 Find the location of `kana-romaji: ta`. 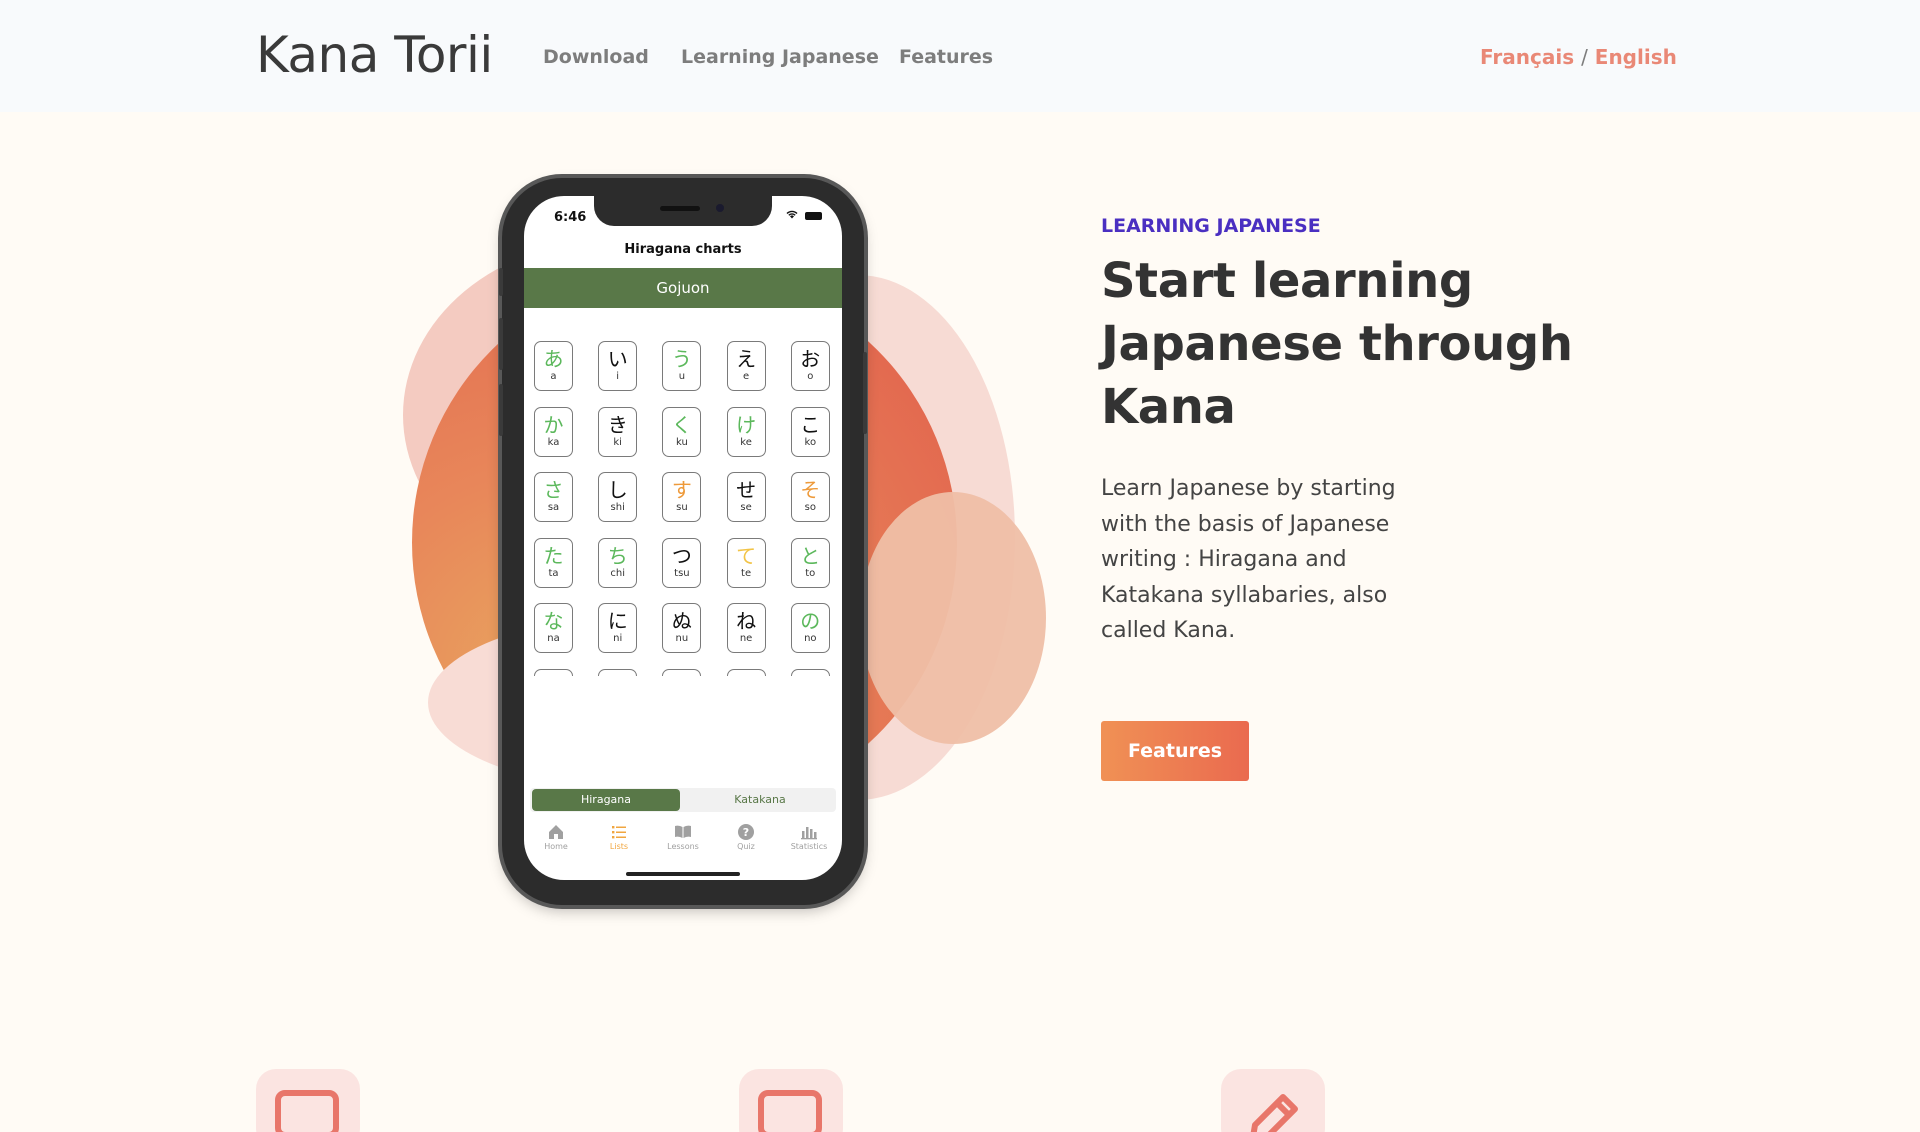

kana-romaji: ta is located at coordinates (553, 573).